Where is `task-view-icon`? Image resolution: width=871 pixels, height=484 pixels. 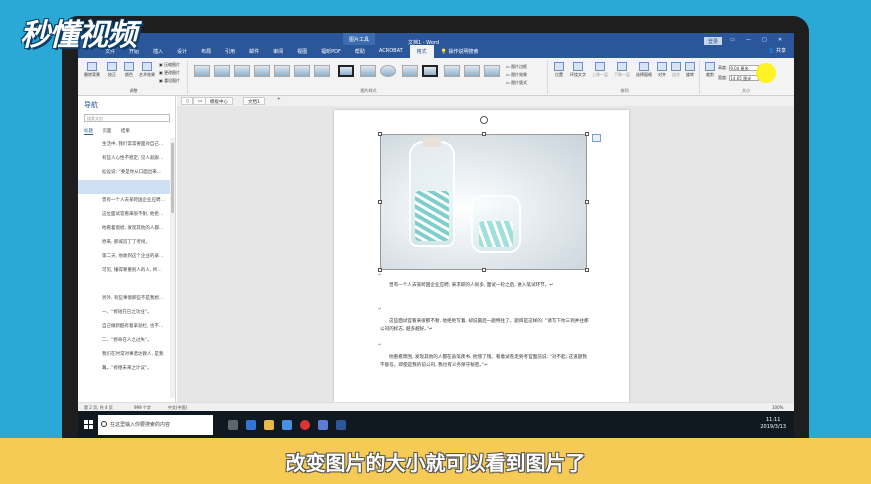 task-view-icon is located at coordinates (233, 425).